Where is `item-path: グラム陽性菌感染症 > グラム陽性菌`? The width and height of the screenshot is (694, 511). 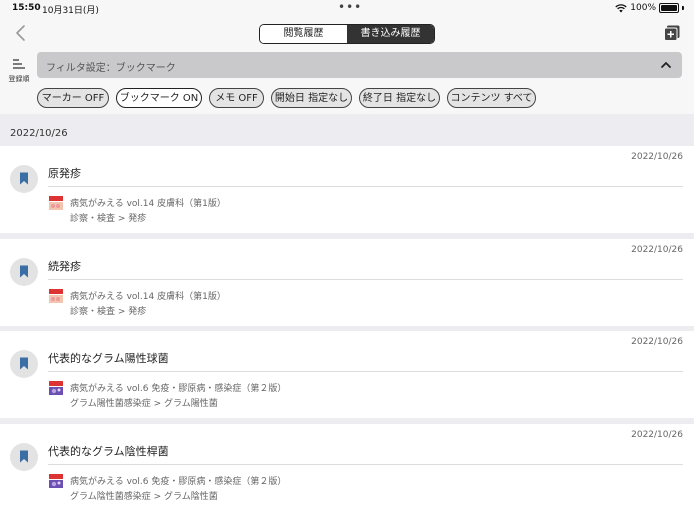 item-path: グラム陽性菌感染症 > グラム陽性菌 is located at coordinates (144, 404).